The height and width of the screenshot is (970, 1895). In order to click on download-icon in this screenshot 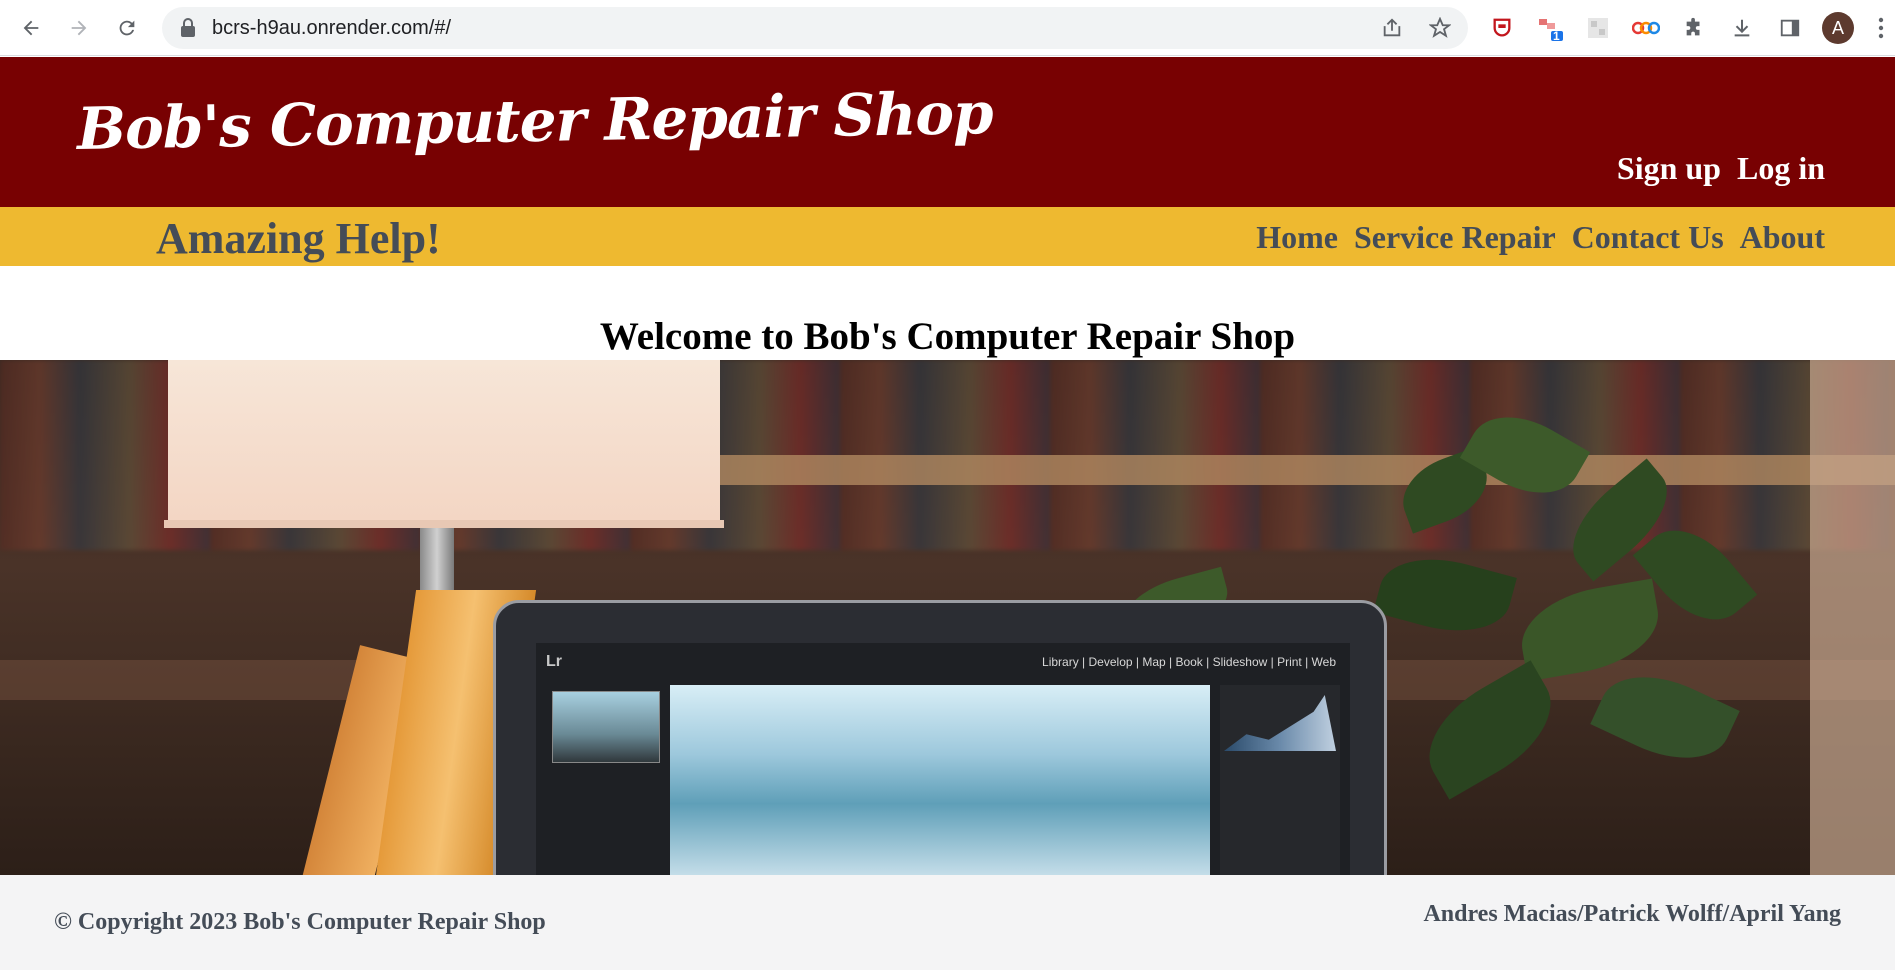, I will do `click(1742, 28)`.